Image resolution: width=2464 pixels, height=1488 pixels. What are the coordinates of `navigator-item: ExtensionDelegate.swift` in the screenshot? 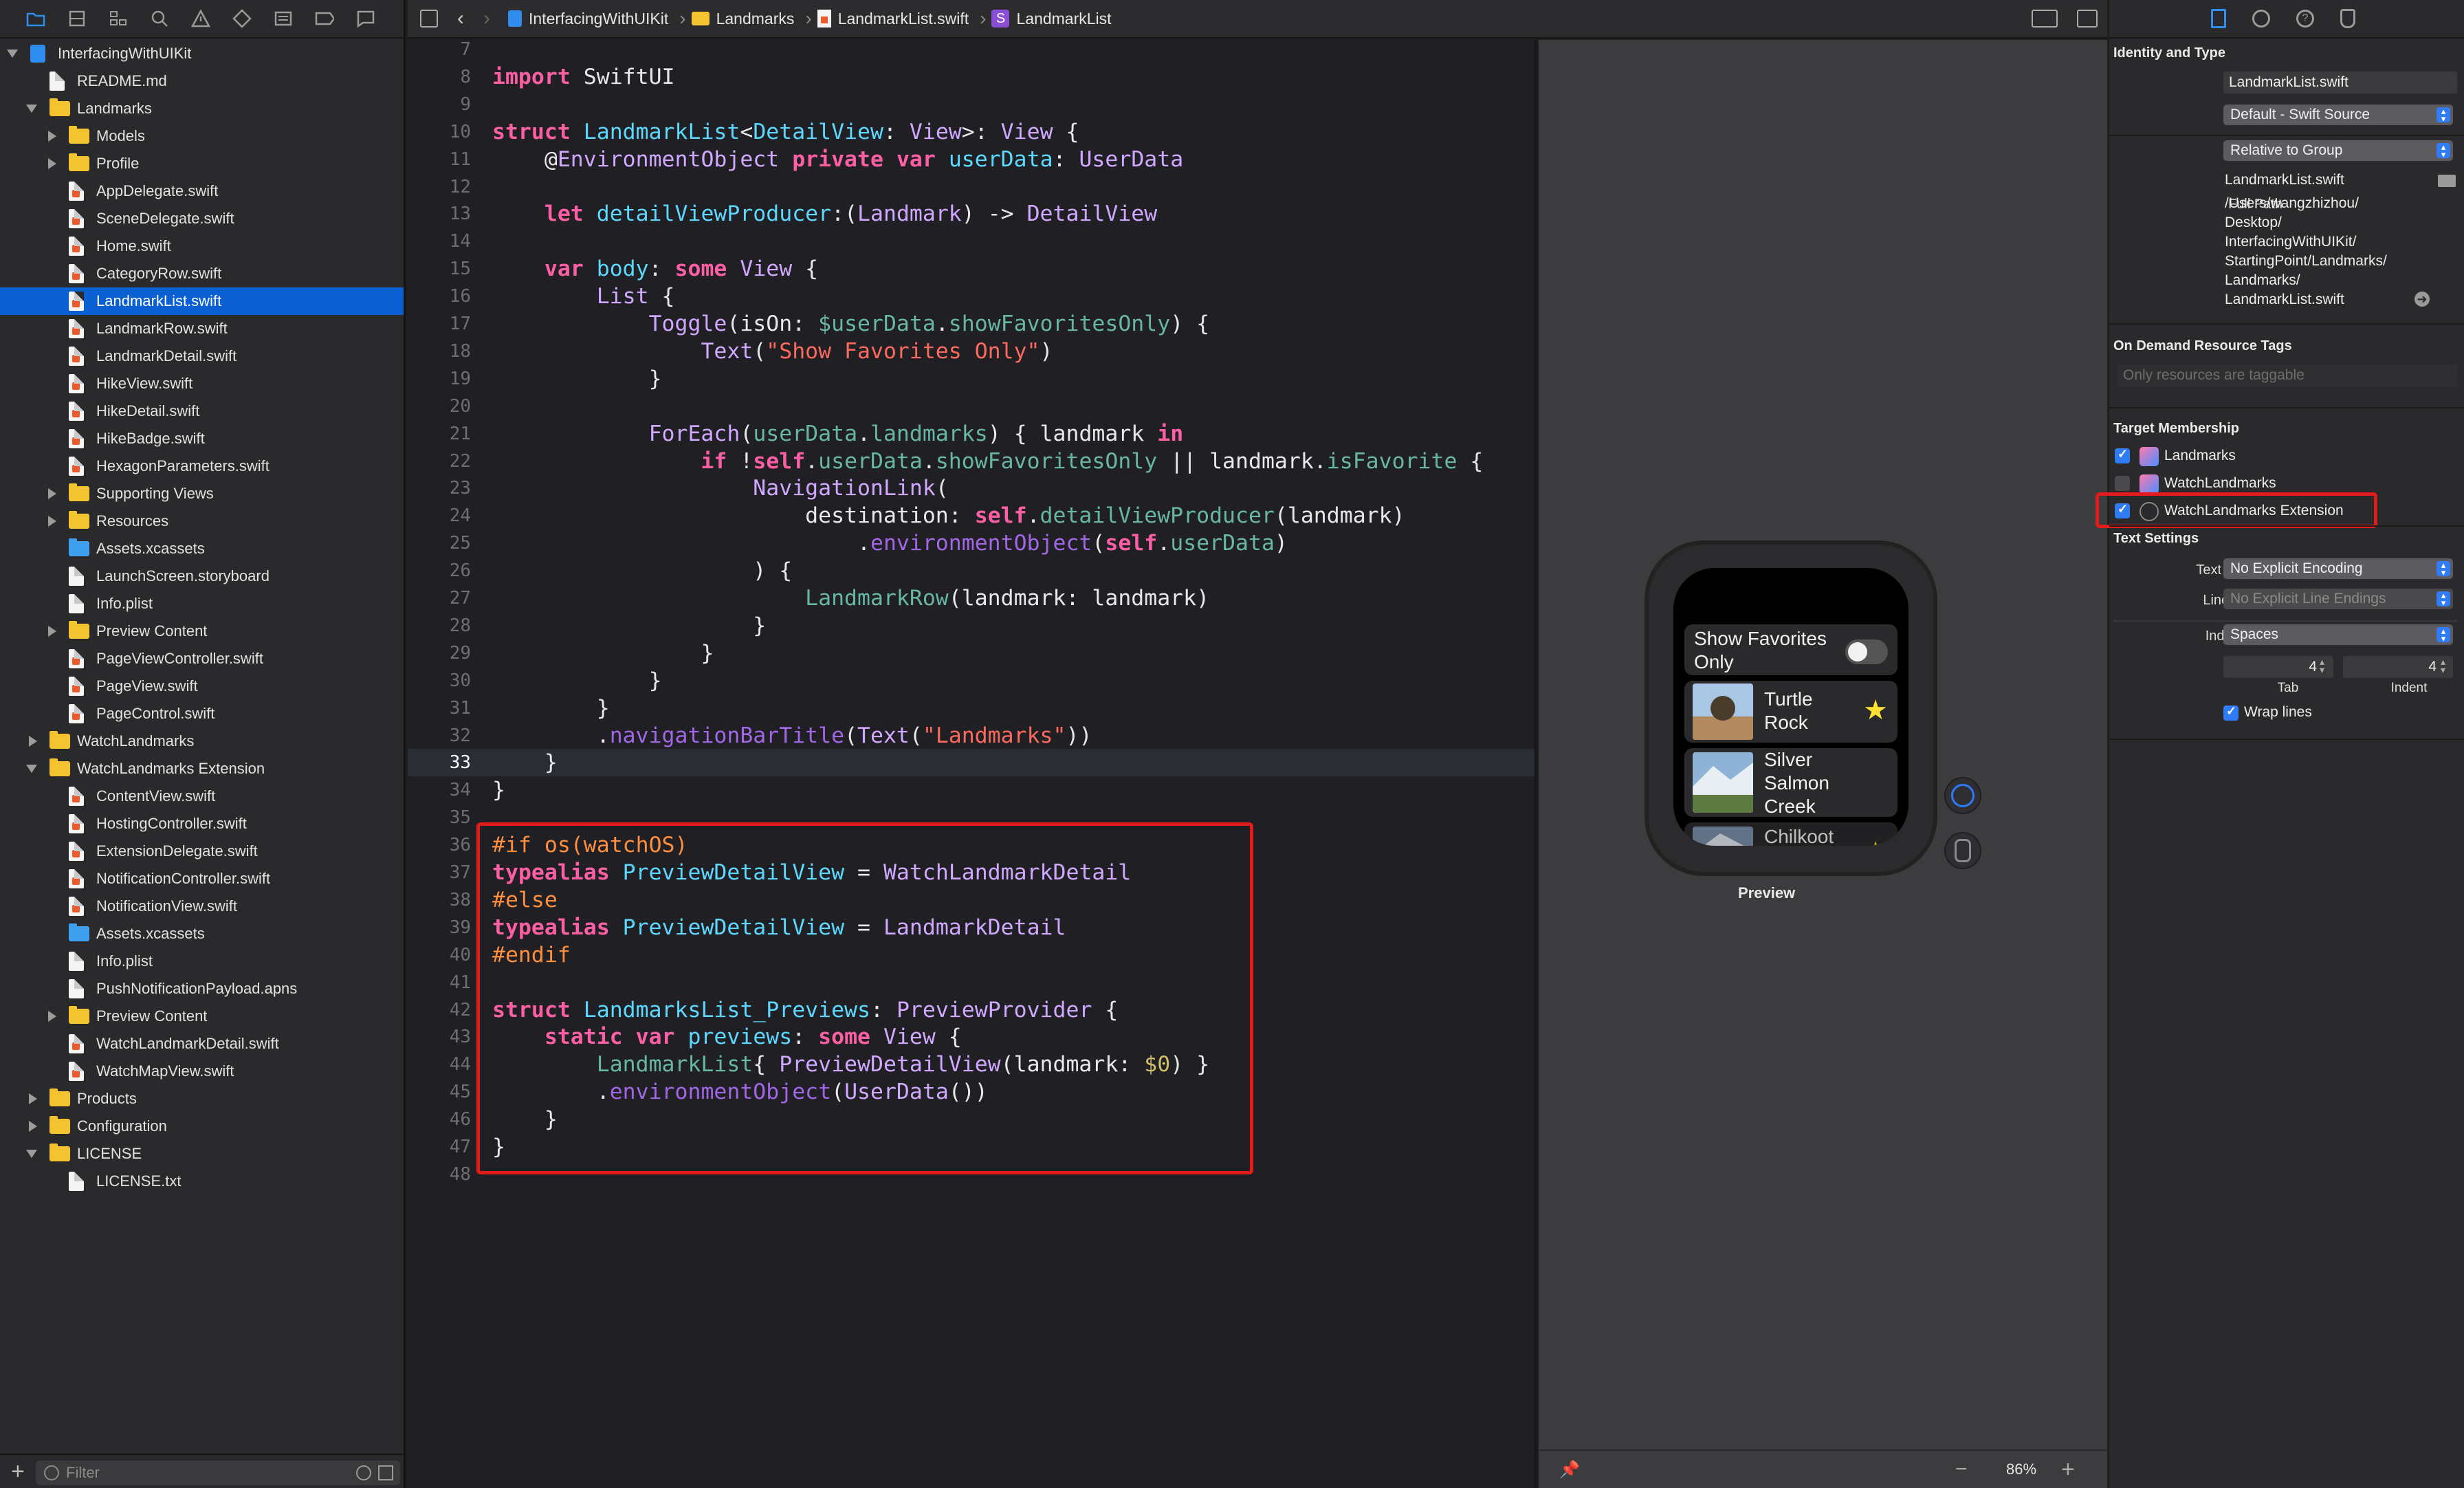 It's located at (202, 852).